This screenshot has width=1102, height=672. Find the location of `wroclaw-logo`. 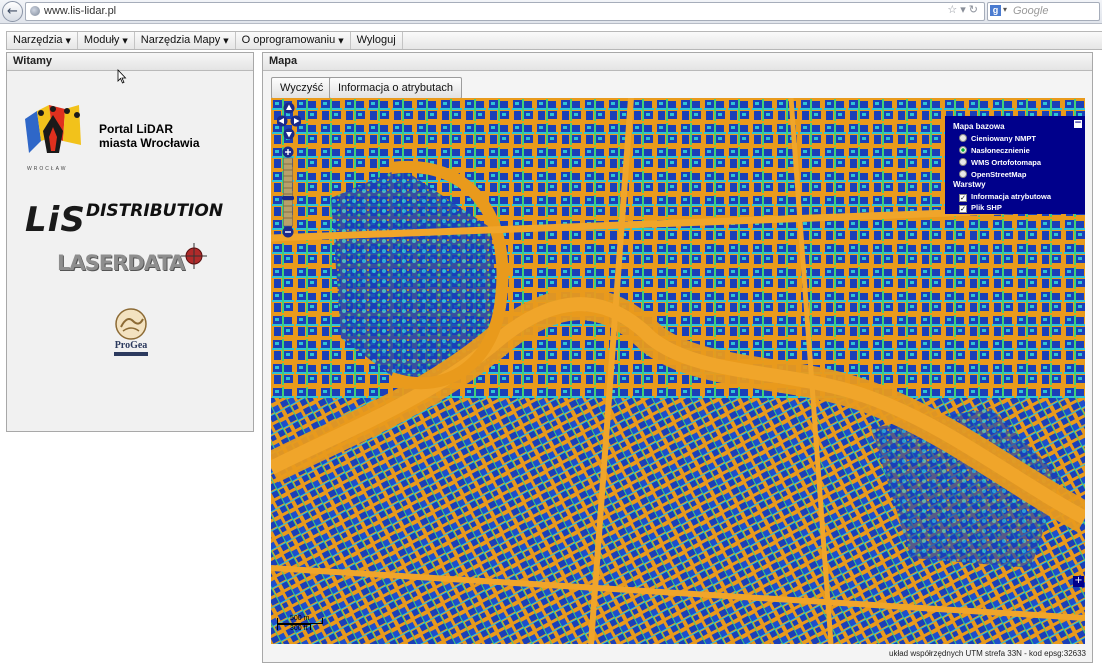

wroclaw-logo is located at coordinates (53, 129).